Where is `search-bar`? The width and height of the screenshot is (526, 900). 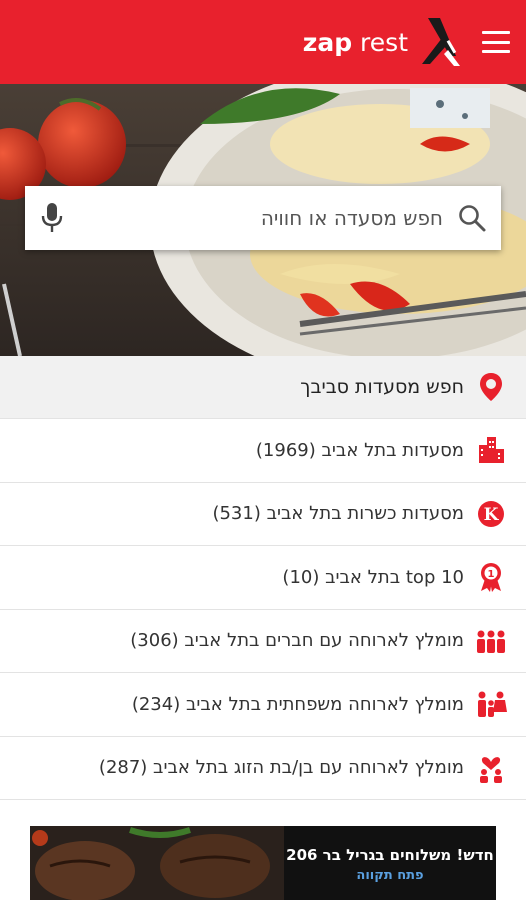 search-bar is located at coordinates (263, 218).